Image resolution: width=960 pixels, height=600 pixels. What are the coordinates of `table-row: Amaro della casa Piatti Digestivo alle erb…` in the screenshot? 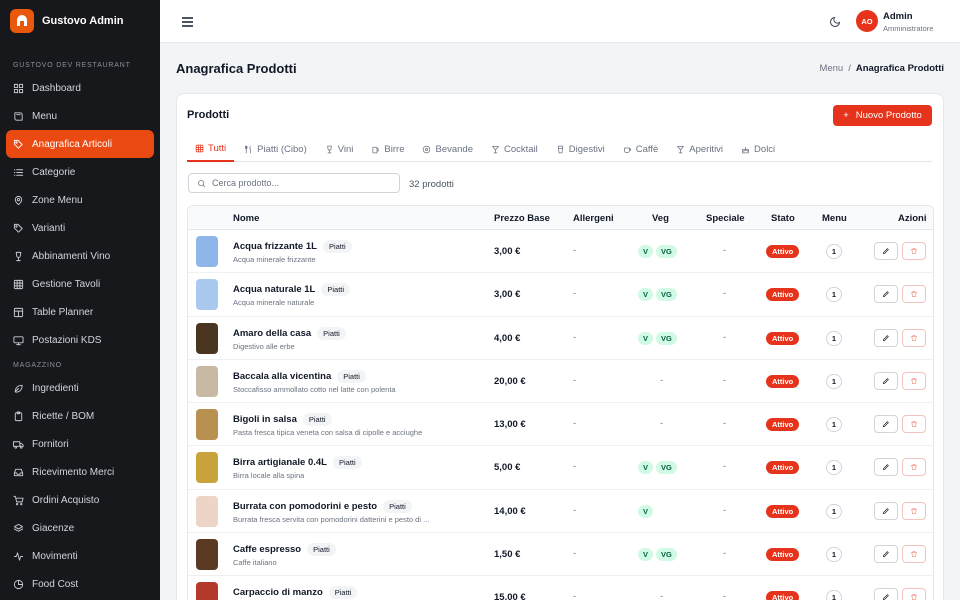 It's located at (560, 338).